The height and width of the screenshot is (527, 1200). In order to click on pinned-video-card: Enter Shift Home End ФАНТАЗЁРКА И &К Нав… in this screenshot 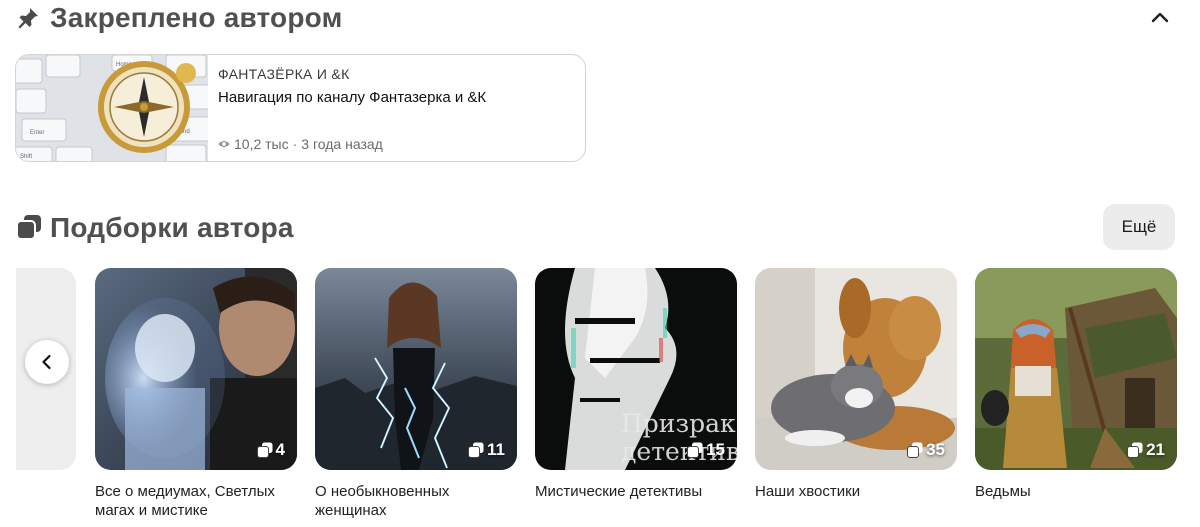, I will do `click(300, 108)`.